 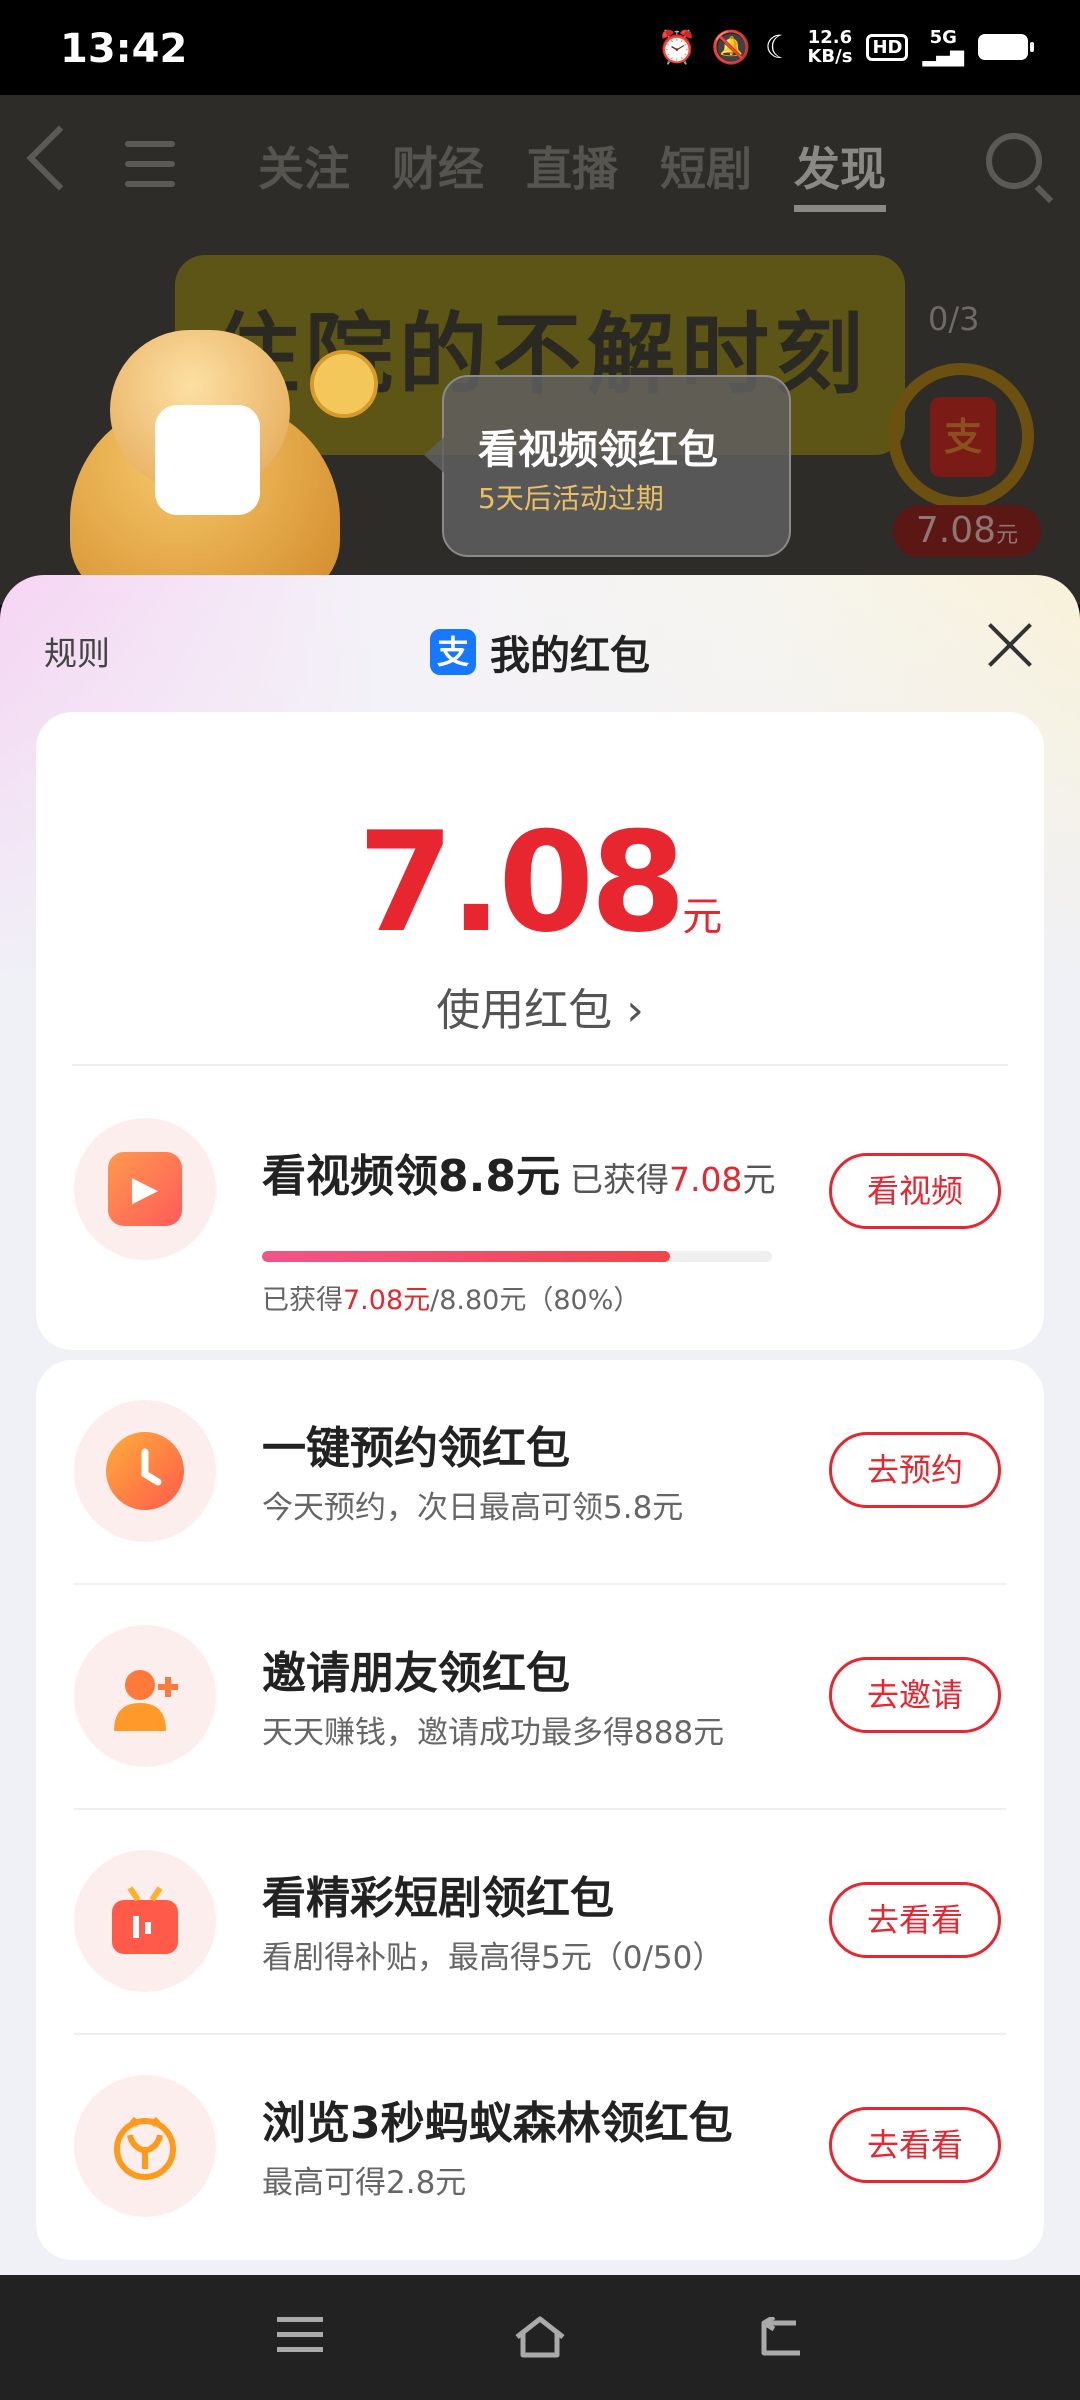 What do you see at coordinates (956, 530) in the screenshot?
I see `reward-amount: 7.08` at bounding box center [956, 530].